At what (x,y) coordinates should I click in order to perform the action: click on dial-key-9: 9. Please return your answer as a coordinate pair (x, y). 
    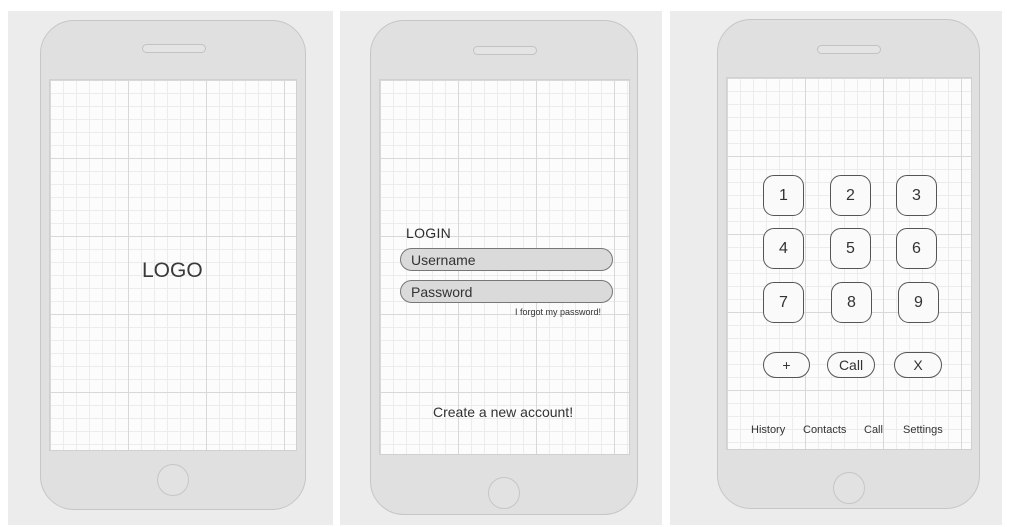
    Looking at the image, I should click on (918, 302).